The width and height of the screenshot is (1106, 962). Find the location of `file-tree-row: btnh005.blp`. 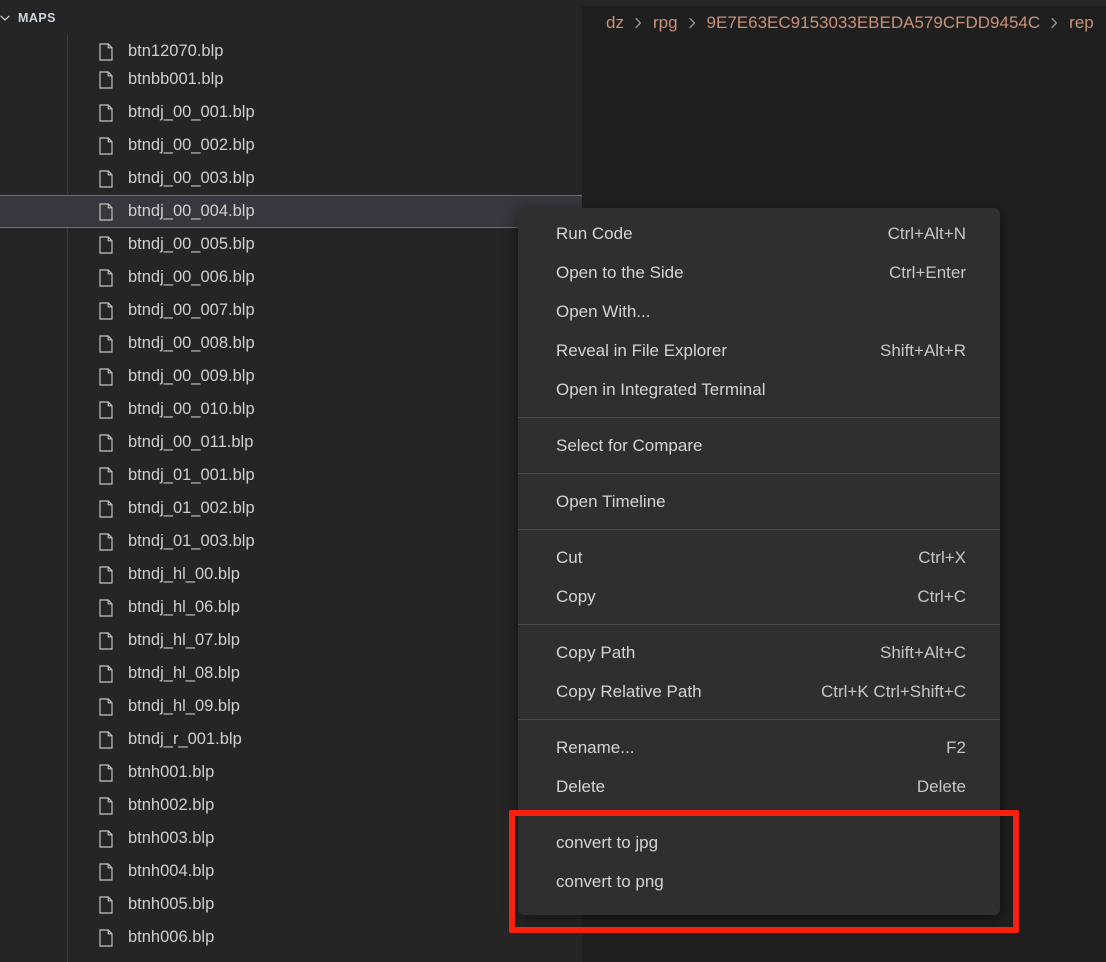

file-tree-row: btnh005.blp is located at coordinates (291, 904).